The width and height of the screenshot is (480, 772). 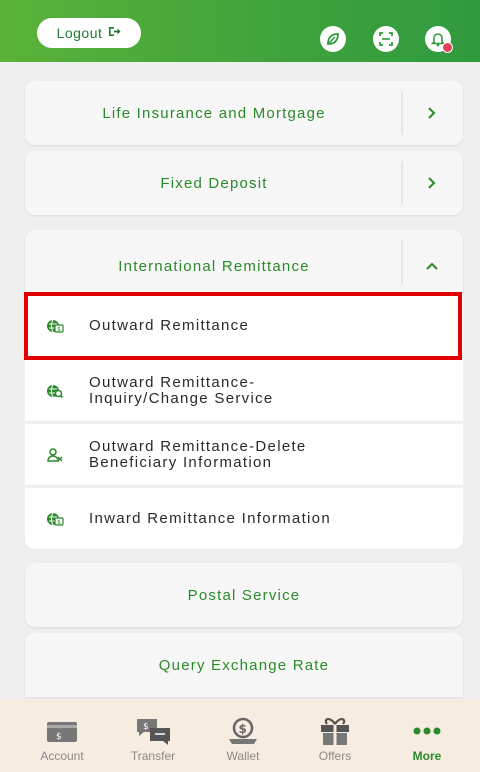 I want to click on sub-item-label: Inward Remittance Information, so click(x=266, y=518).